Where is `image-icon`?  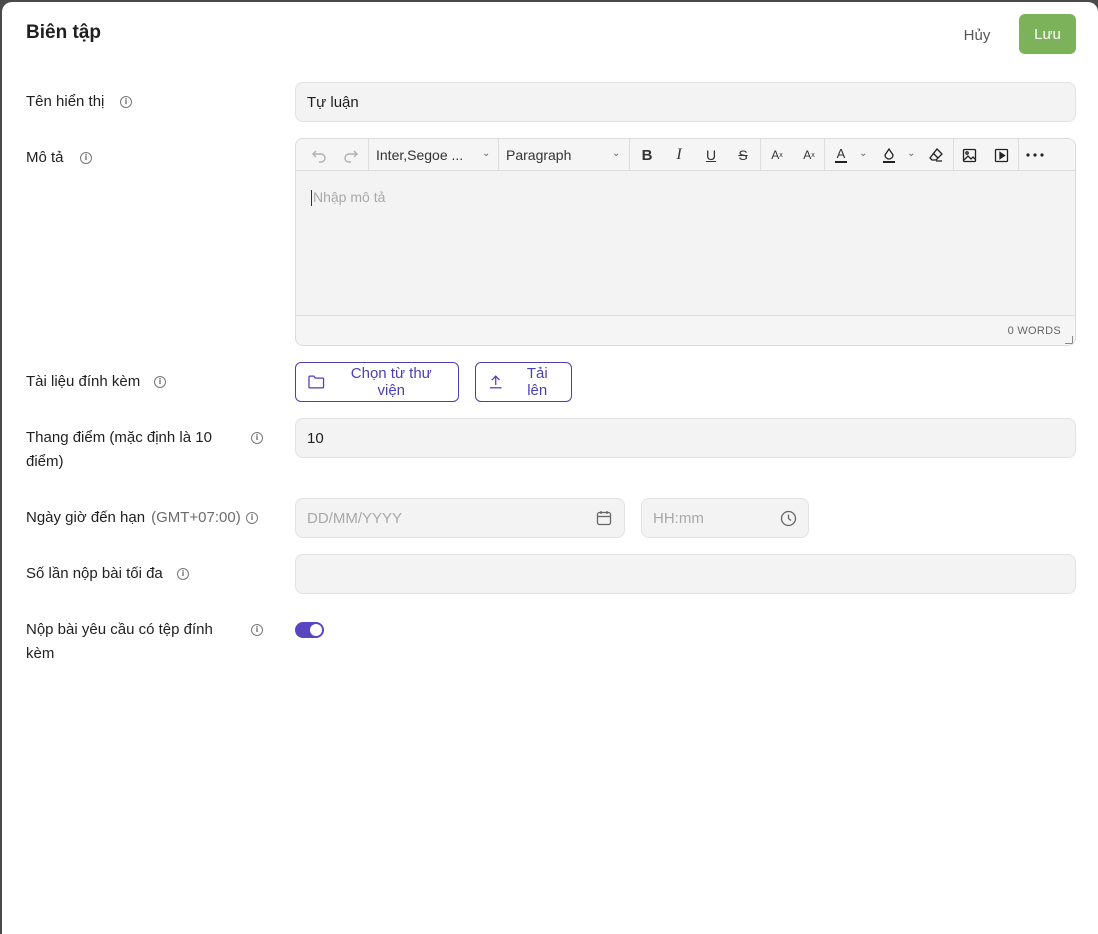
image-icon is located at coordinates (969, 155).